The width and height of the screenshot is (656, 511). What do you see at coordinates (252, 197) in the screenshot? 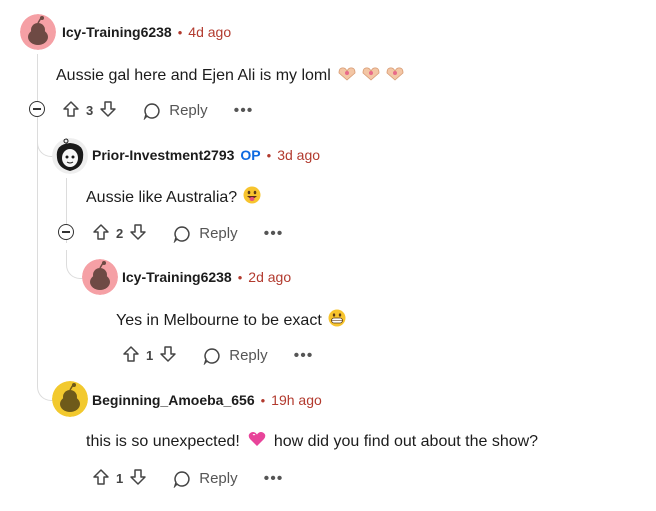
I see `grinning-tongue-emoji-icon` at bounding box center [252, 197].